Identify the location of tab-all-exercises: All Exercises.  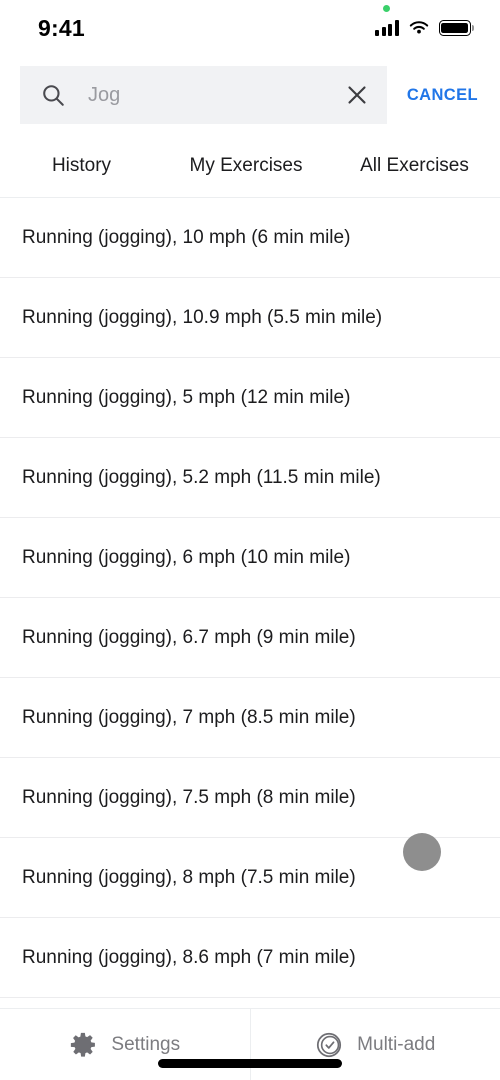
(414, 165).